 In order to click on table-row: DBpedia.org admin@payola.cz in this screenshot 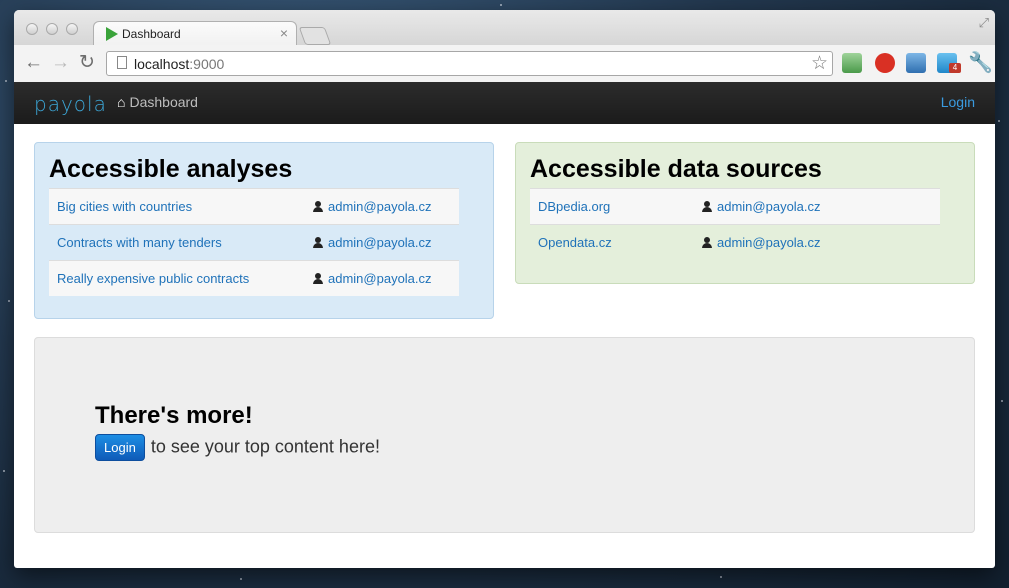, I will do `click(735, 206)`.